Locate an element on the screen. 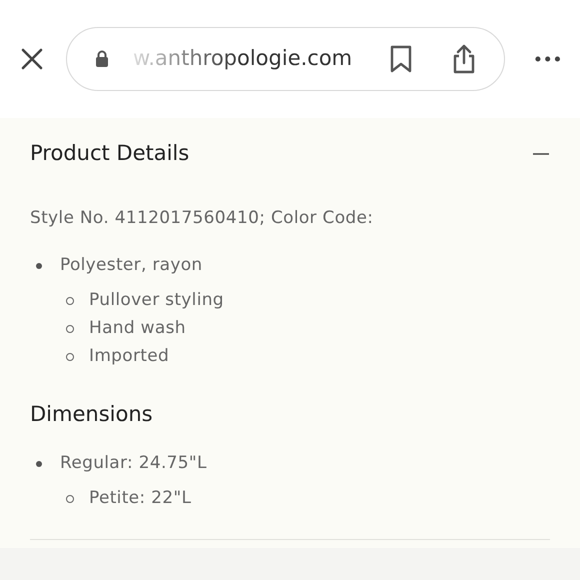 Image resolution: width=580 pixels, height=580 pixels. style-number-text: Style No. 4112017560410; Color Code: is located at coordinates (202, 218).